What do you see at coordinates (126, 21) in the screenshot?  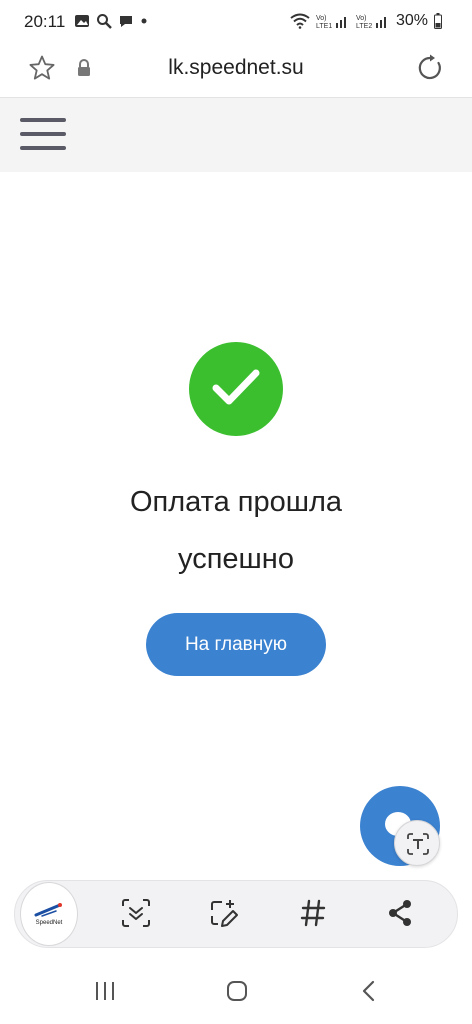 I see `chat-icon` at bounding box center [126, 21].